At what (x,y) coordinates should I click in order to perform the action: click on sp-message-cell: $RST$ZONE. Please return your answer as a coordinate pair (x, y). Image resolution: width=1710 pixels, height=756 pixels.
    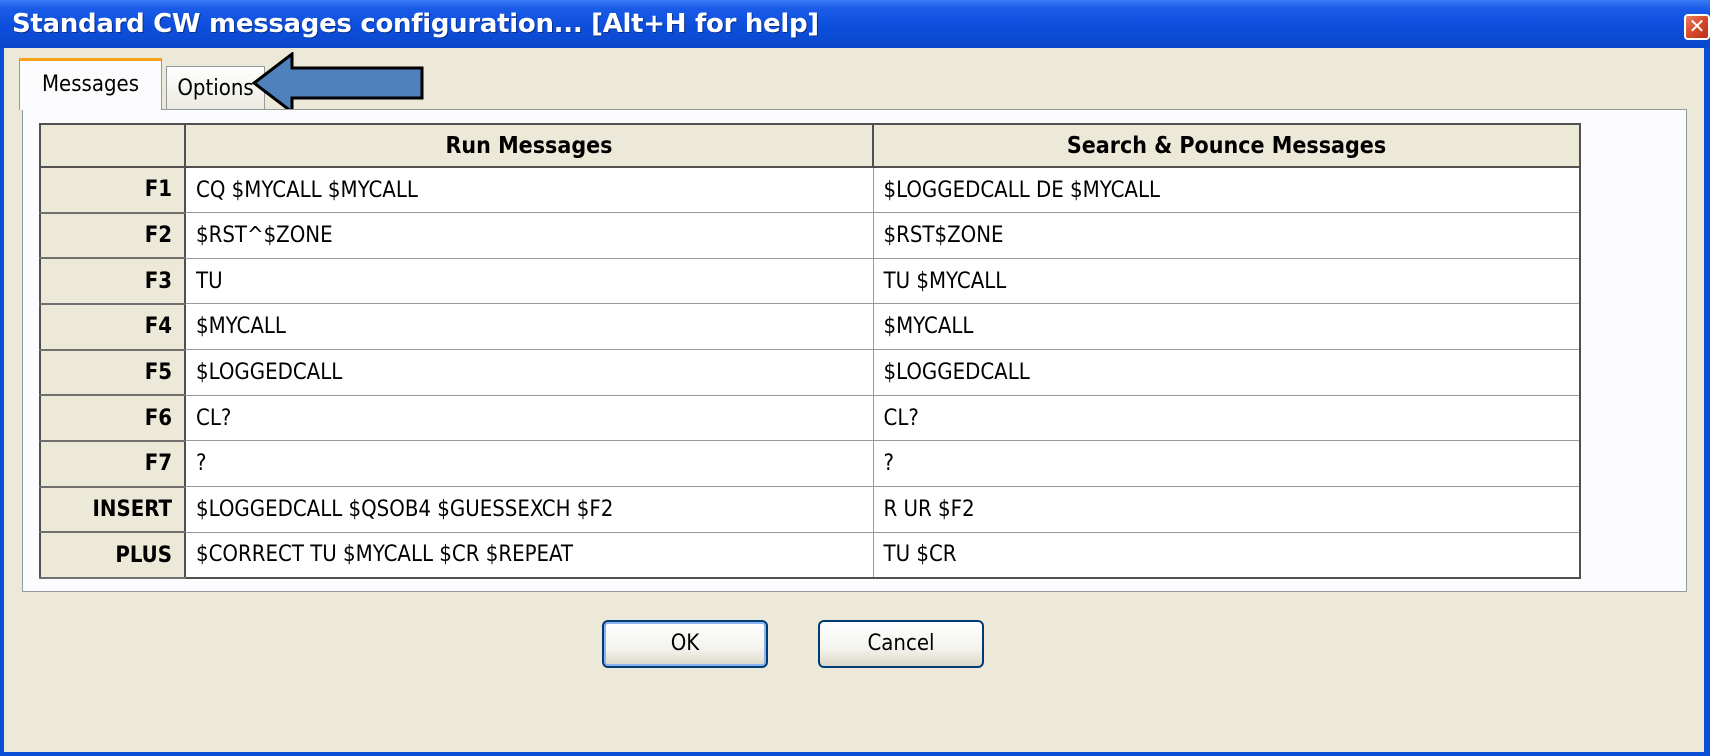
    Looking at the image, I should click on (1226, 235).